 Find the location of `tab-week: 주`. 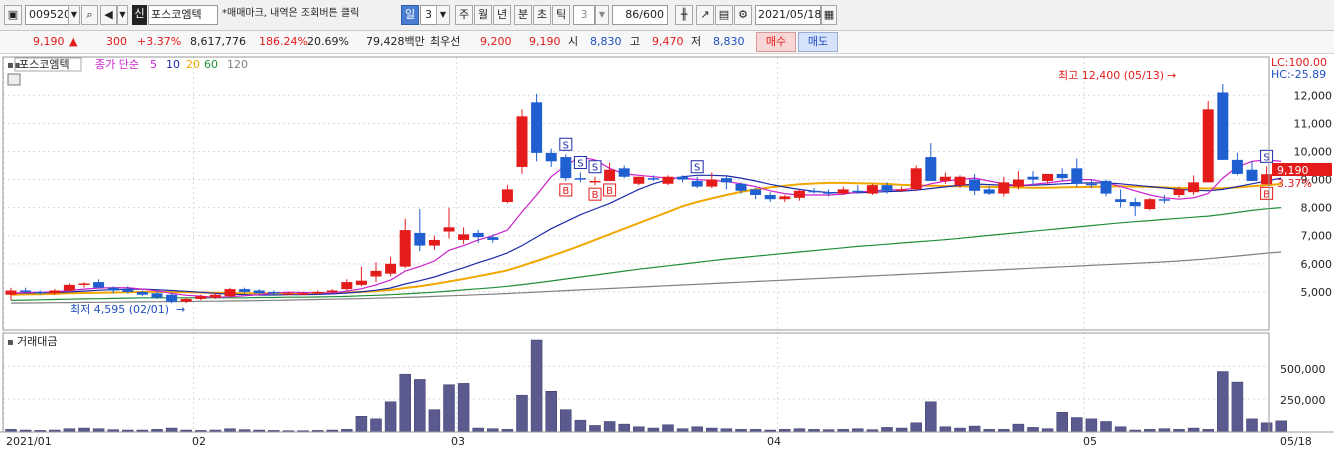

tab-week: 주 is located at coordinates (464, 15).